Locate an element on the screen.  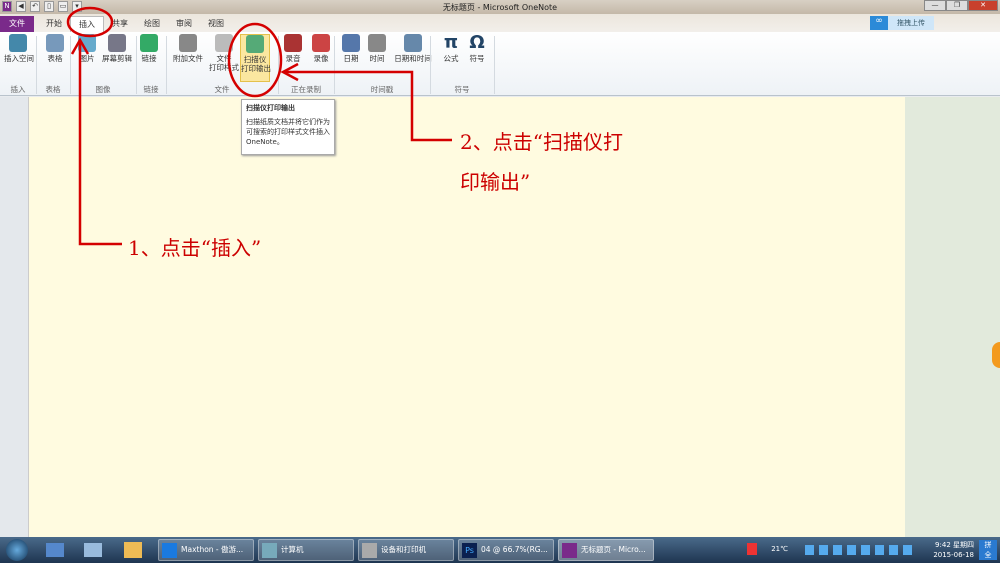
onenote-icon is located at coordinates (569, 550).